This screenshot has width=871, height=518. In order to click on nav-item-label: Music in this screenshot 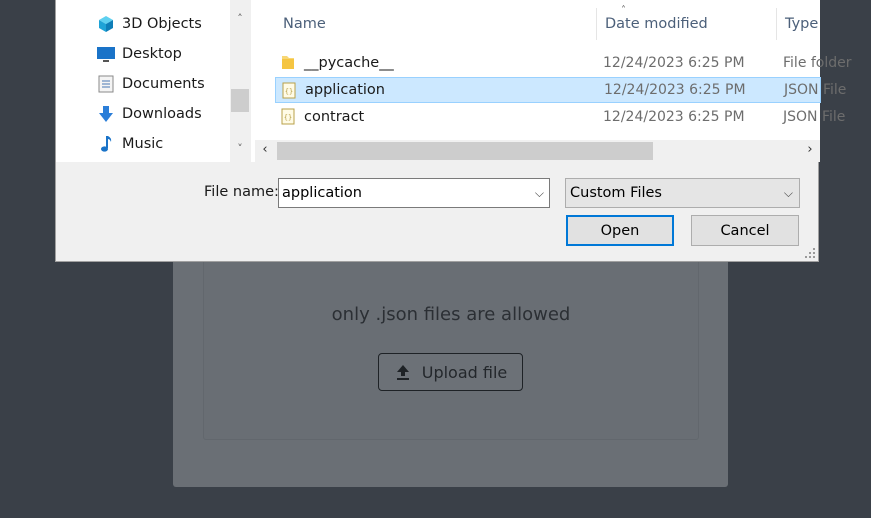, I will do `click(143, 144)`.